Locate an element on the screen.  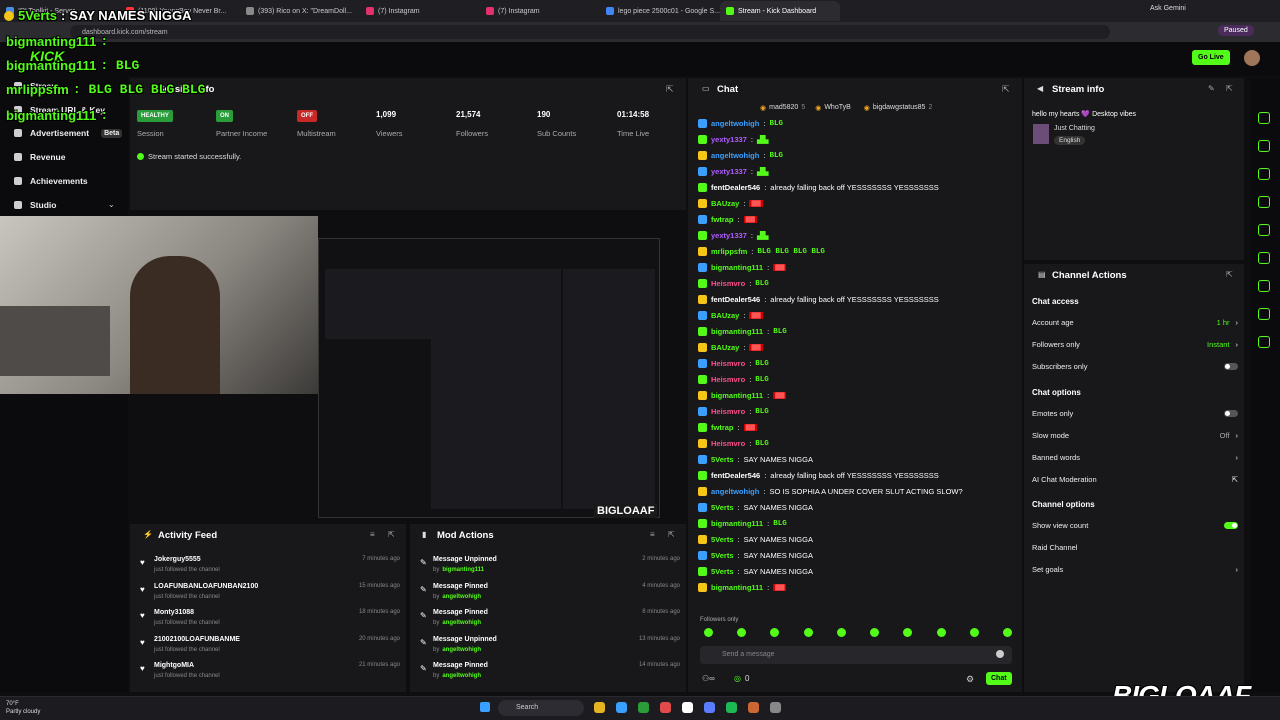
channel-action-row: Followers only Instant › is located at coordinates (1135, 344).